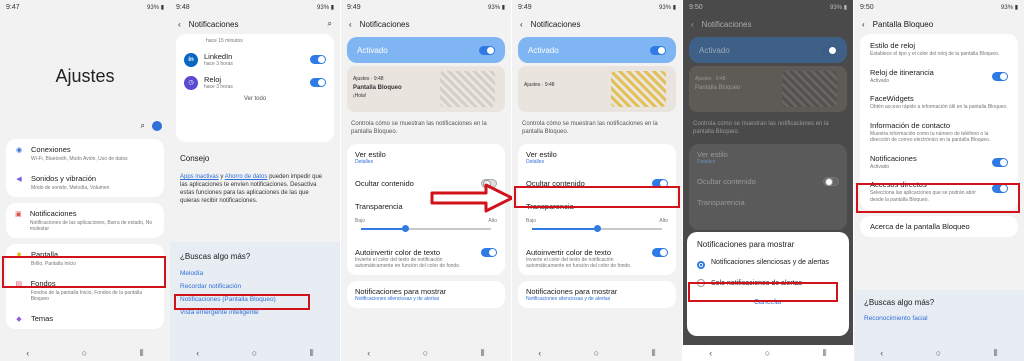 The height and width of the screenshot is (361, 1024). What do you see at coordinates (572, 292) in the screenshot?
I see `mostrar-label: Notificaciones para mostrar` at bounding box center [572, 292].